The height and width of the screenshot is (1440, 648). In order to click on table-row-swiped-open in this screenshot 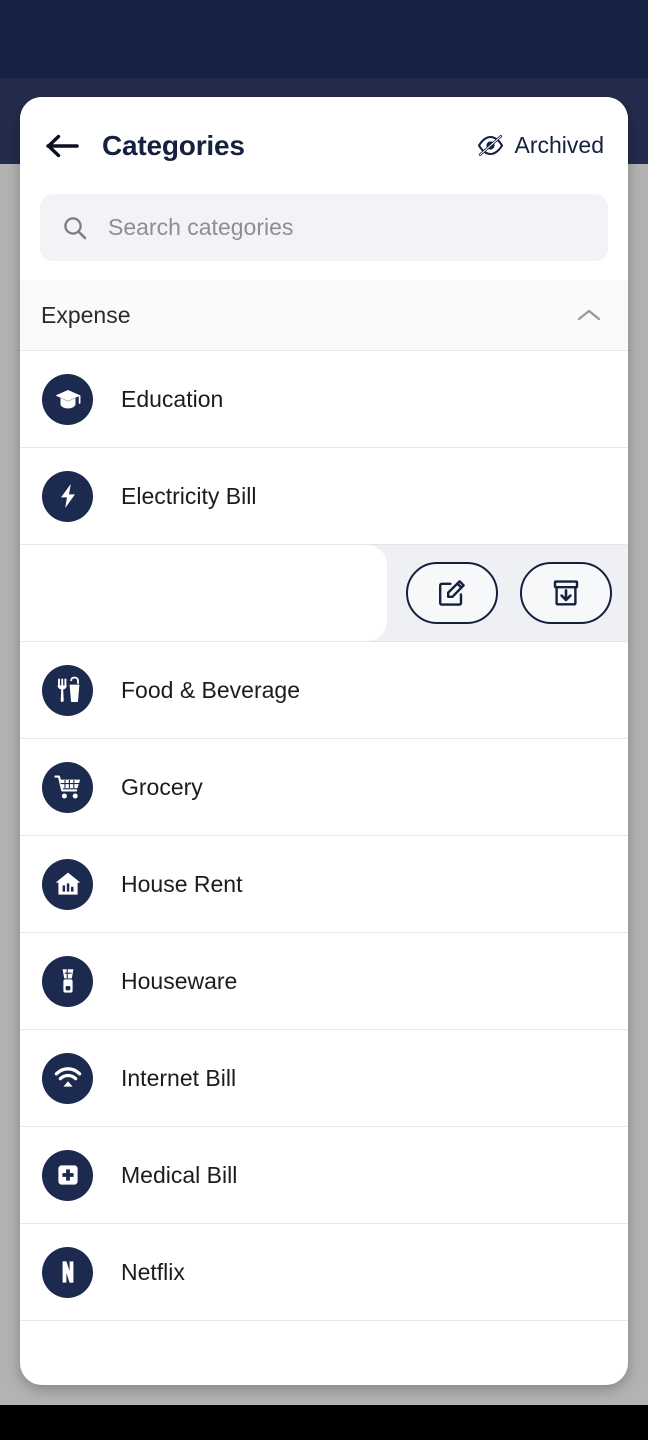, I will do `click(324, 593)`.